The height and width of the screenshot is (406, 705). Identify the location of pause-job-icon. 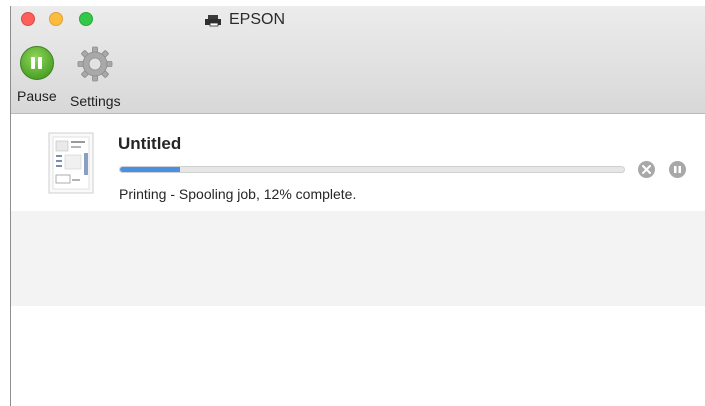
(677, 170).